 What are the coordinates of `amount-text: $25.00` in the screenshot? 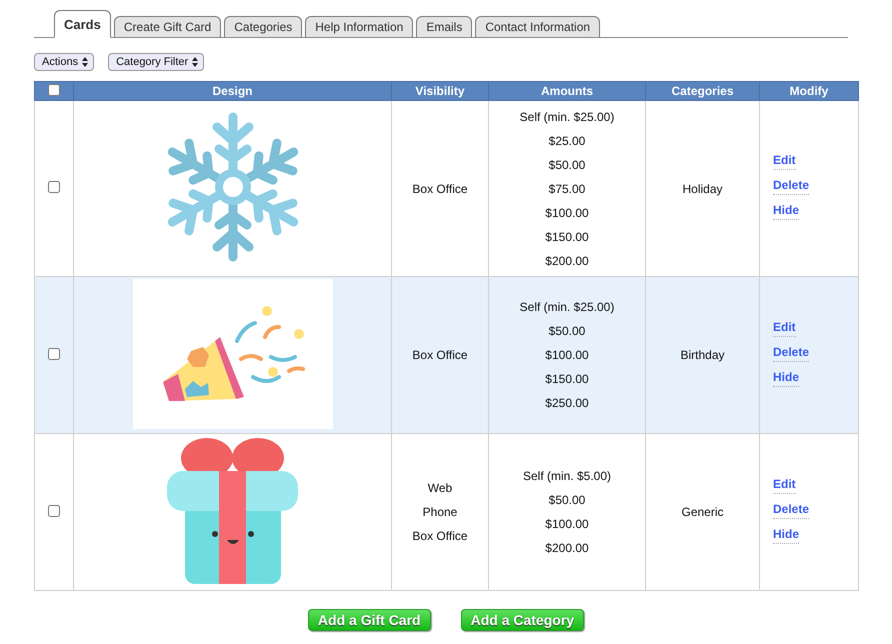 It's located at (567, 141).